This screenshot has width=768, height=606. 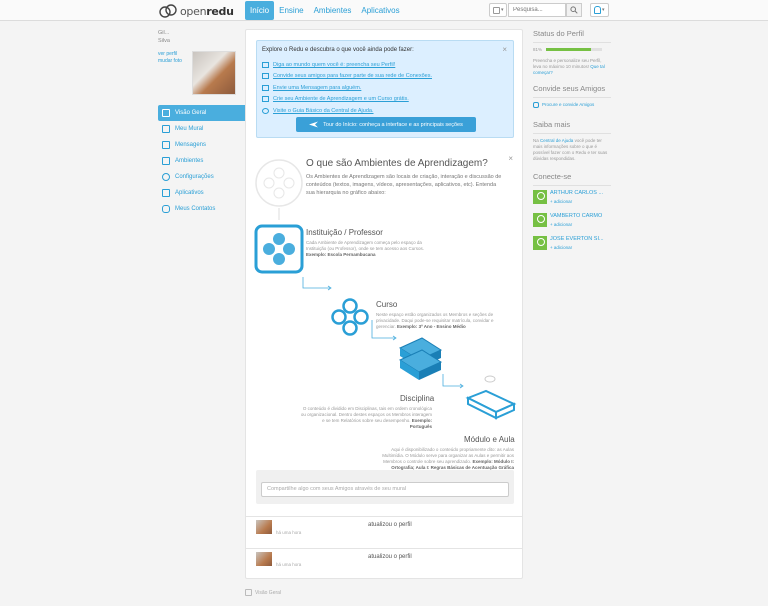 What do you see at coordinates (558, 33) in the screenshot?
I see `profile-status-title: Status do Perfil` at bounding box center [558, 33].